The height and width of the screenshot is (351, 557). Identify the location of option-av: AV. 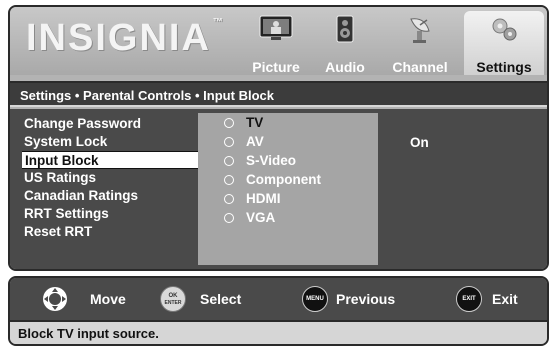
(288, 141).